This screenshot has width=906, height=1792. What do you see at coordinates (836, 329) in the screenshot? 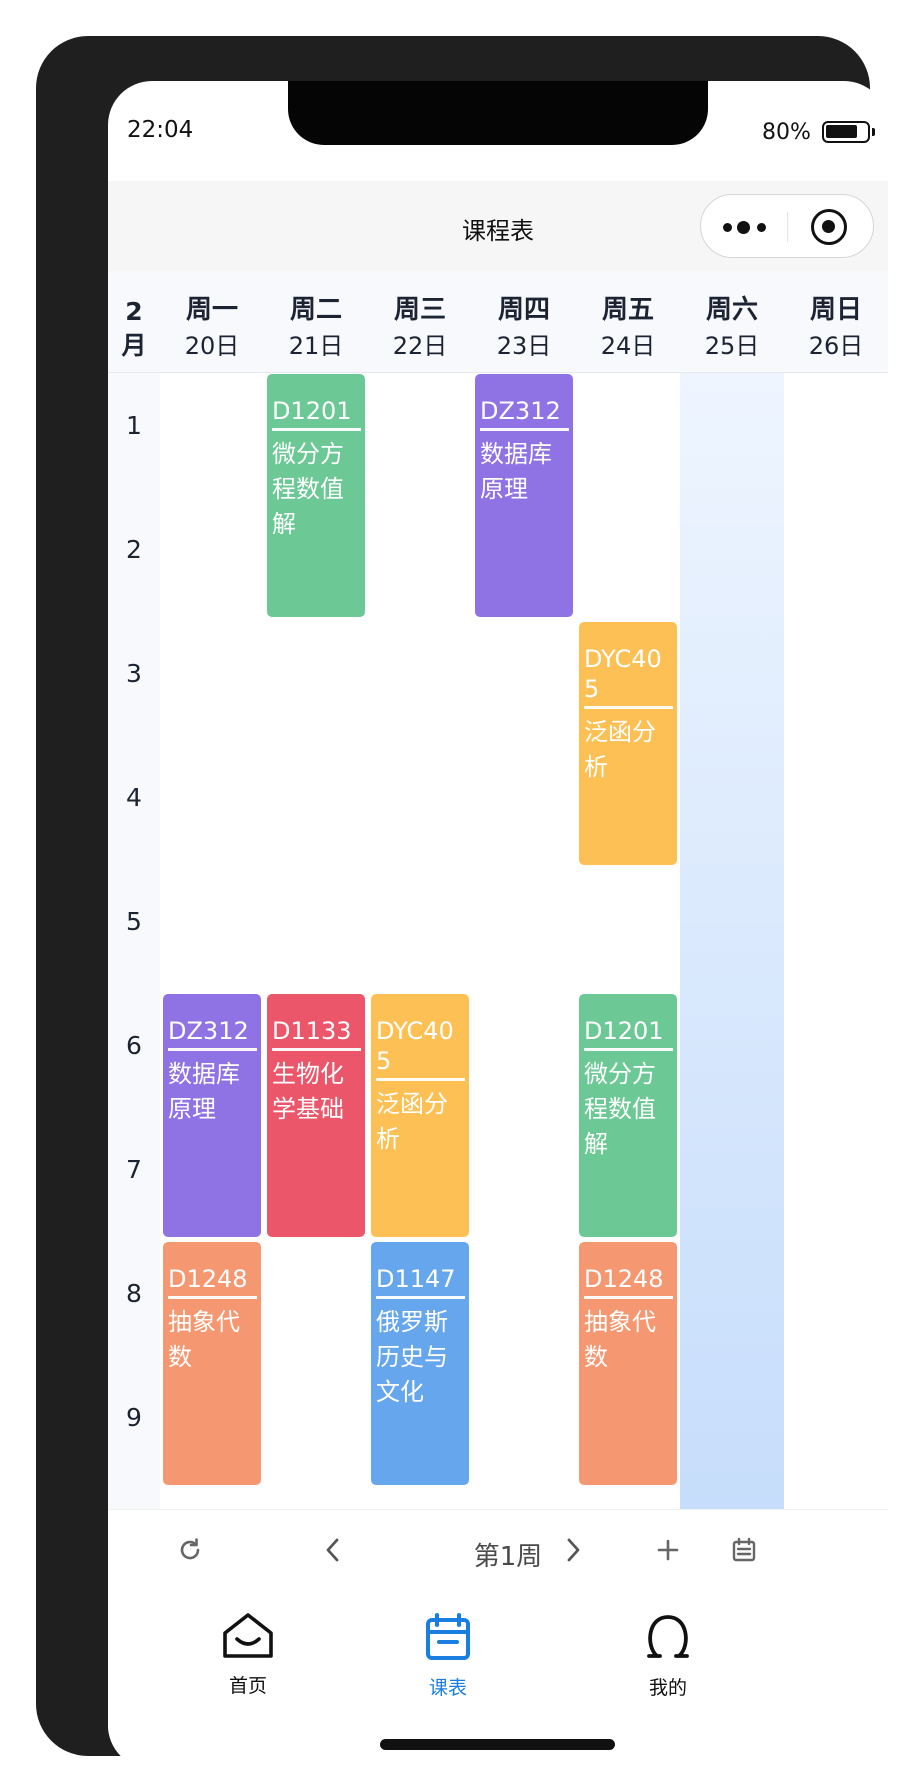
I see `day-header: 周日 26日` at bounding box center [836, 329].